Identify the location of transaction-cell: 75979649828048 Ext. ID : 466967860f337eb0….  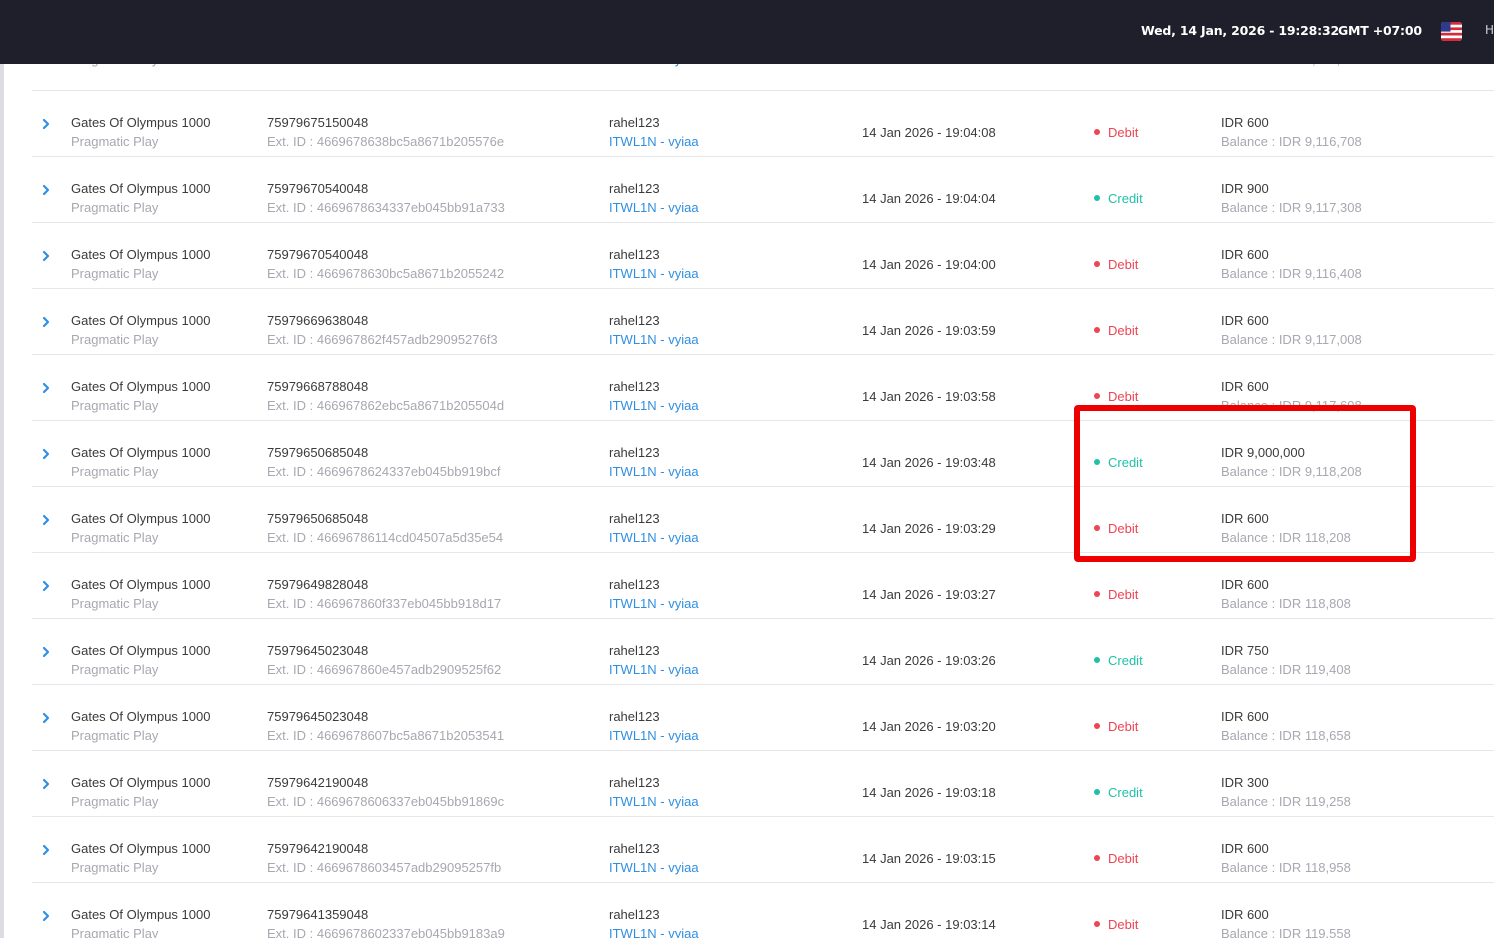
(384, 594).